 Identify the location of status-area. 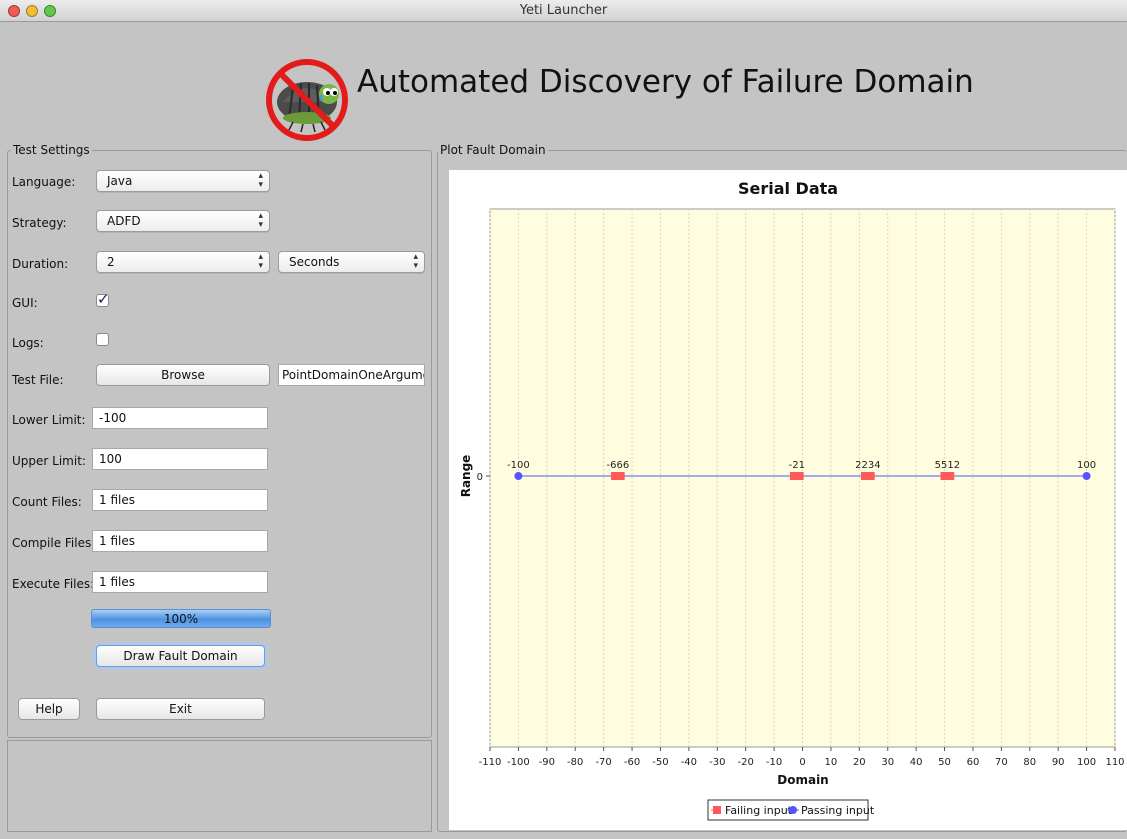
(219, 786).